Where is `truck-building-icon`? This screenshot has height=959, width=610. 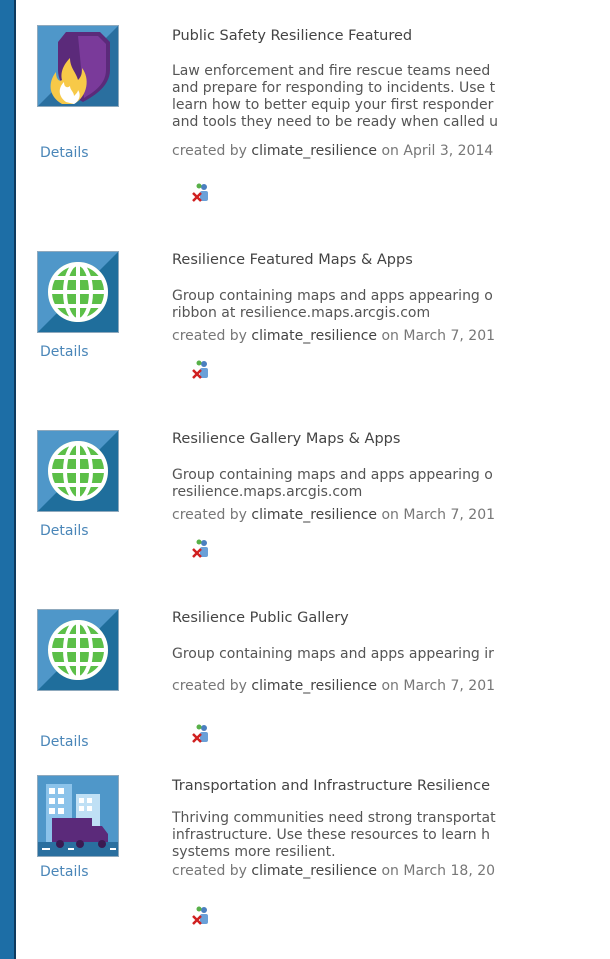
truck-building-icon is located at coordinates (78, 816).